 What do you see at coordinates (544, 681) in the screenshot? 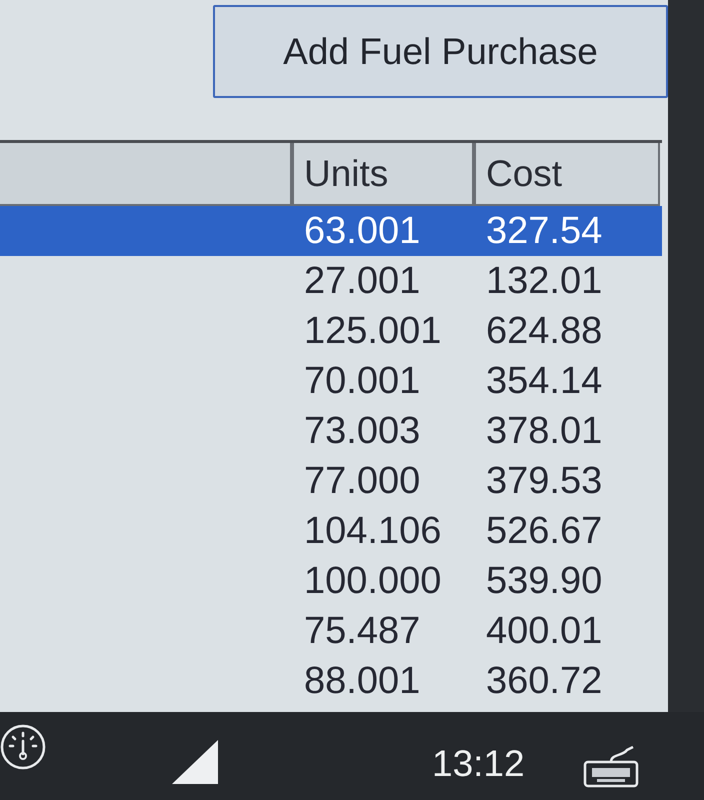
I see `table-cell-text: 360.72` at bounding box center [544, 681].